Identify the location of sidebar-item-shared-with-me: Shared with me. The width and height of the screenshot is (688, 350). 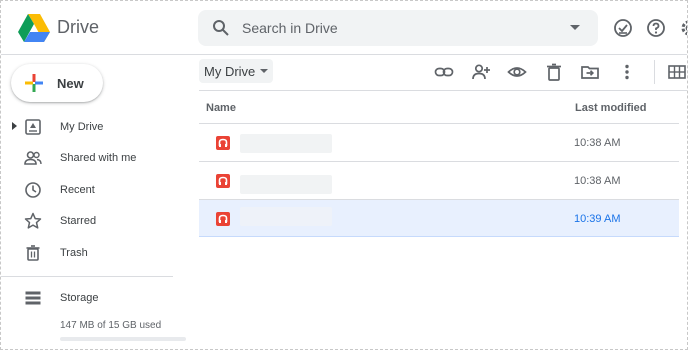
(93, 158).